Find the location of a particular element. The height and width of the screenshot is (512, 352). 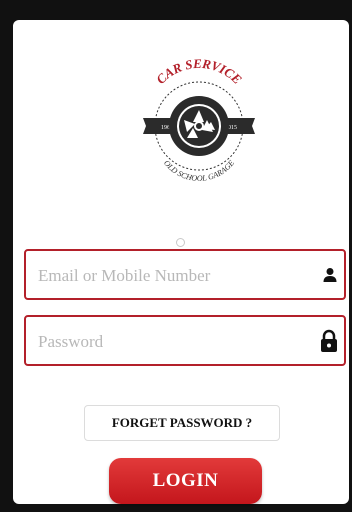

email-field is located at coordinates (185, 274).